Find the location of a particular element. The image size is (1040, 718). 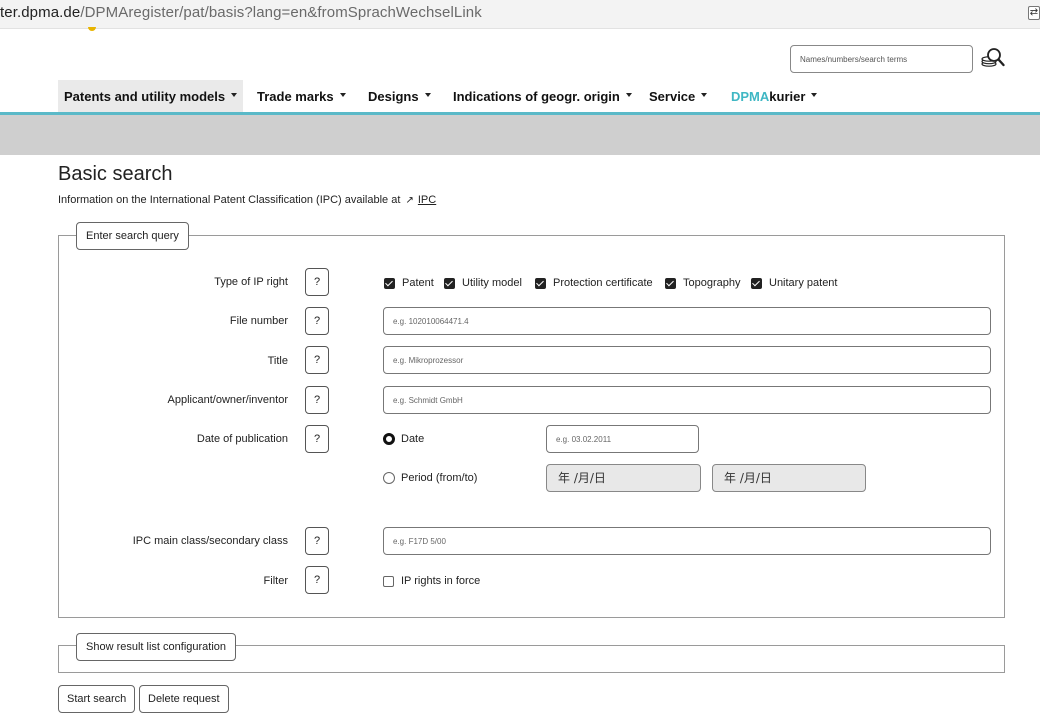

checkbox-ip-rights-in-force-label: IP rights in force is located at coordinates (441, 581).